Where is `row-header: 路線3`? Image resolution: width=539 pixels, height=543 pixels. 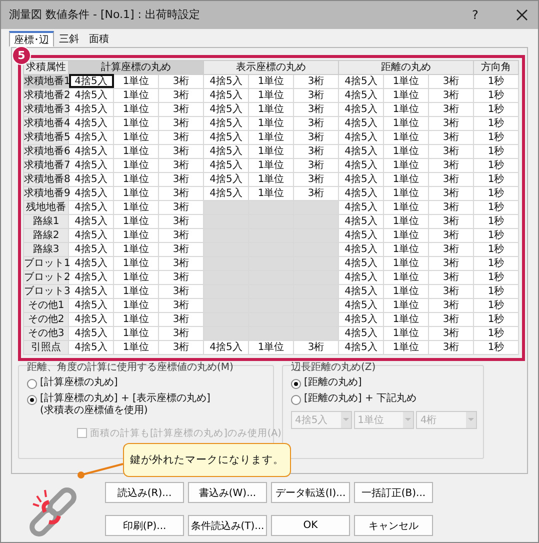 row-header: 路線3 is located at coordinates (46, 249).